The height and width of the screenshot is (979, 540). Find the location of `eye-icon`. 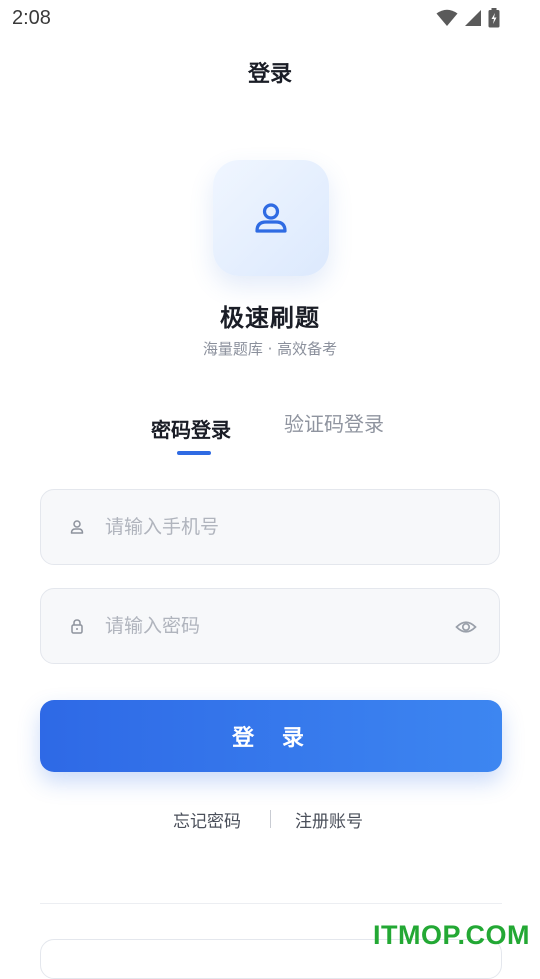

eye-icon is located at coordinates (466, 627).